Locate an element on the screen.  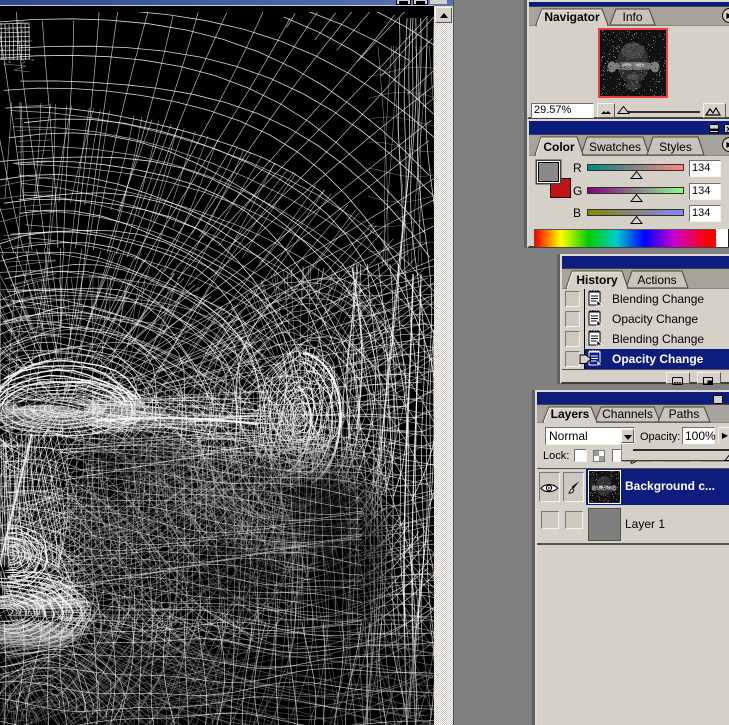
svg-text: Styles is located at coordinates (675, 147).